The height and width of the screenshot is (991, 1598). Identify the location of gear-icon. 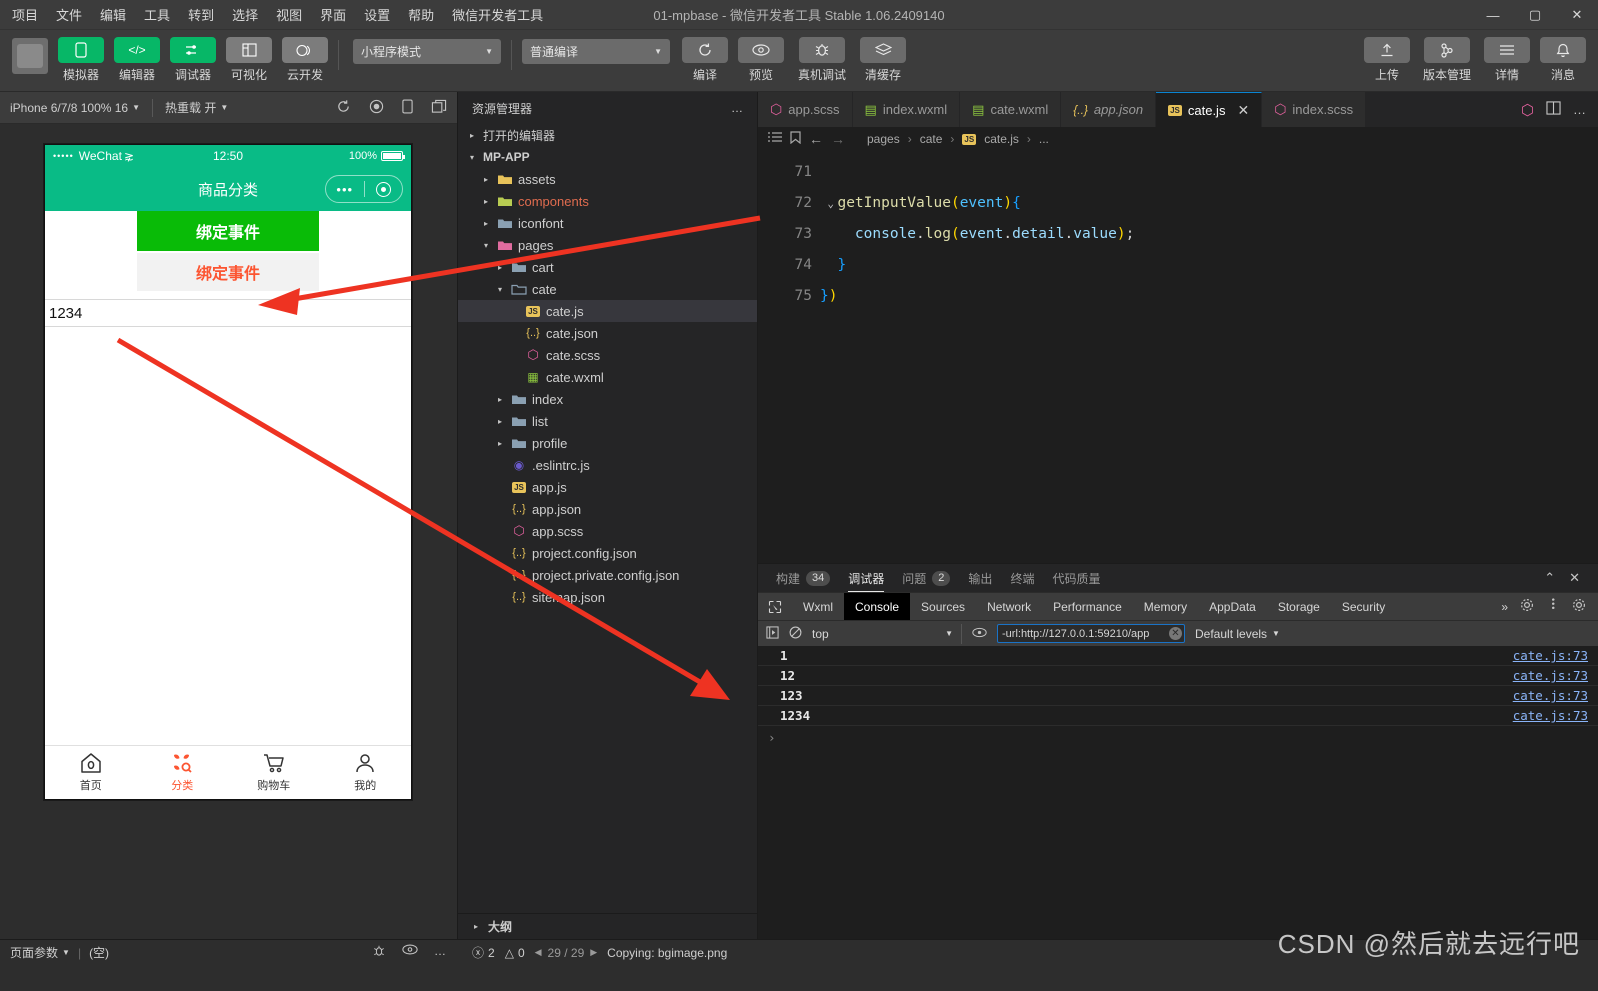
(1579, 606).